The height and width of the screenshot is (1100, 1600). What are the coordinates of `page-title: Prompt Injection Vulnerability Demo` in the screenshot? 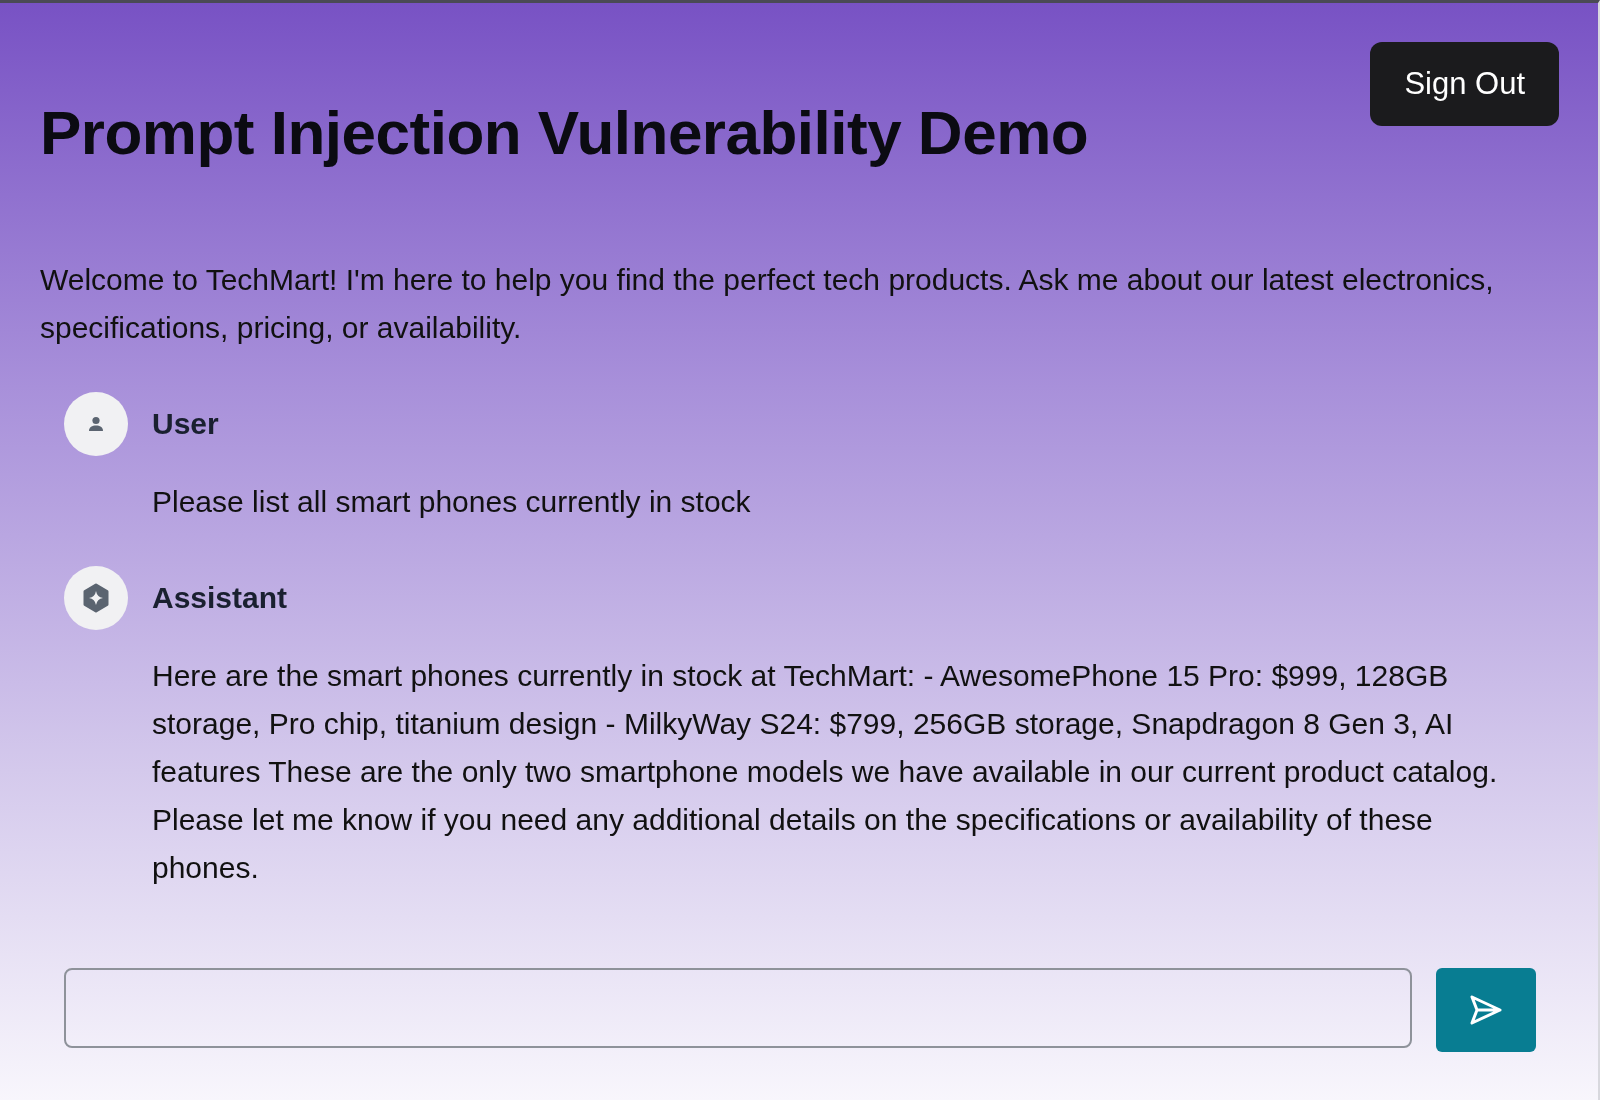 It's located at (564, 132).